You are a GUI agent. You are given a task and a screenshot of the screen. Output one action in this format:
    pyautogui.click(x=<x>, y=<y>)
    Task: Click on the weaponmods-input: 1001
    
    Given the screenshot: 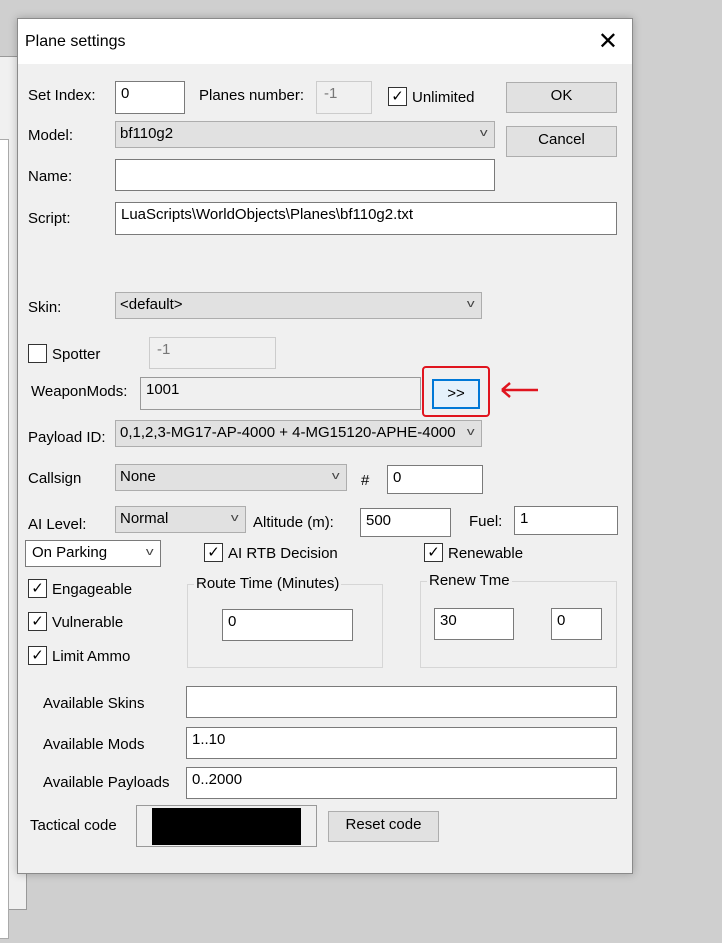 What is the action you would take?
    pyautogui.click(x=280, y=393)
    